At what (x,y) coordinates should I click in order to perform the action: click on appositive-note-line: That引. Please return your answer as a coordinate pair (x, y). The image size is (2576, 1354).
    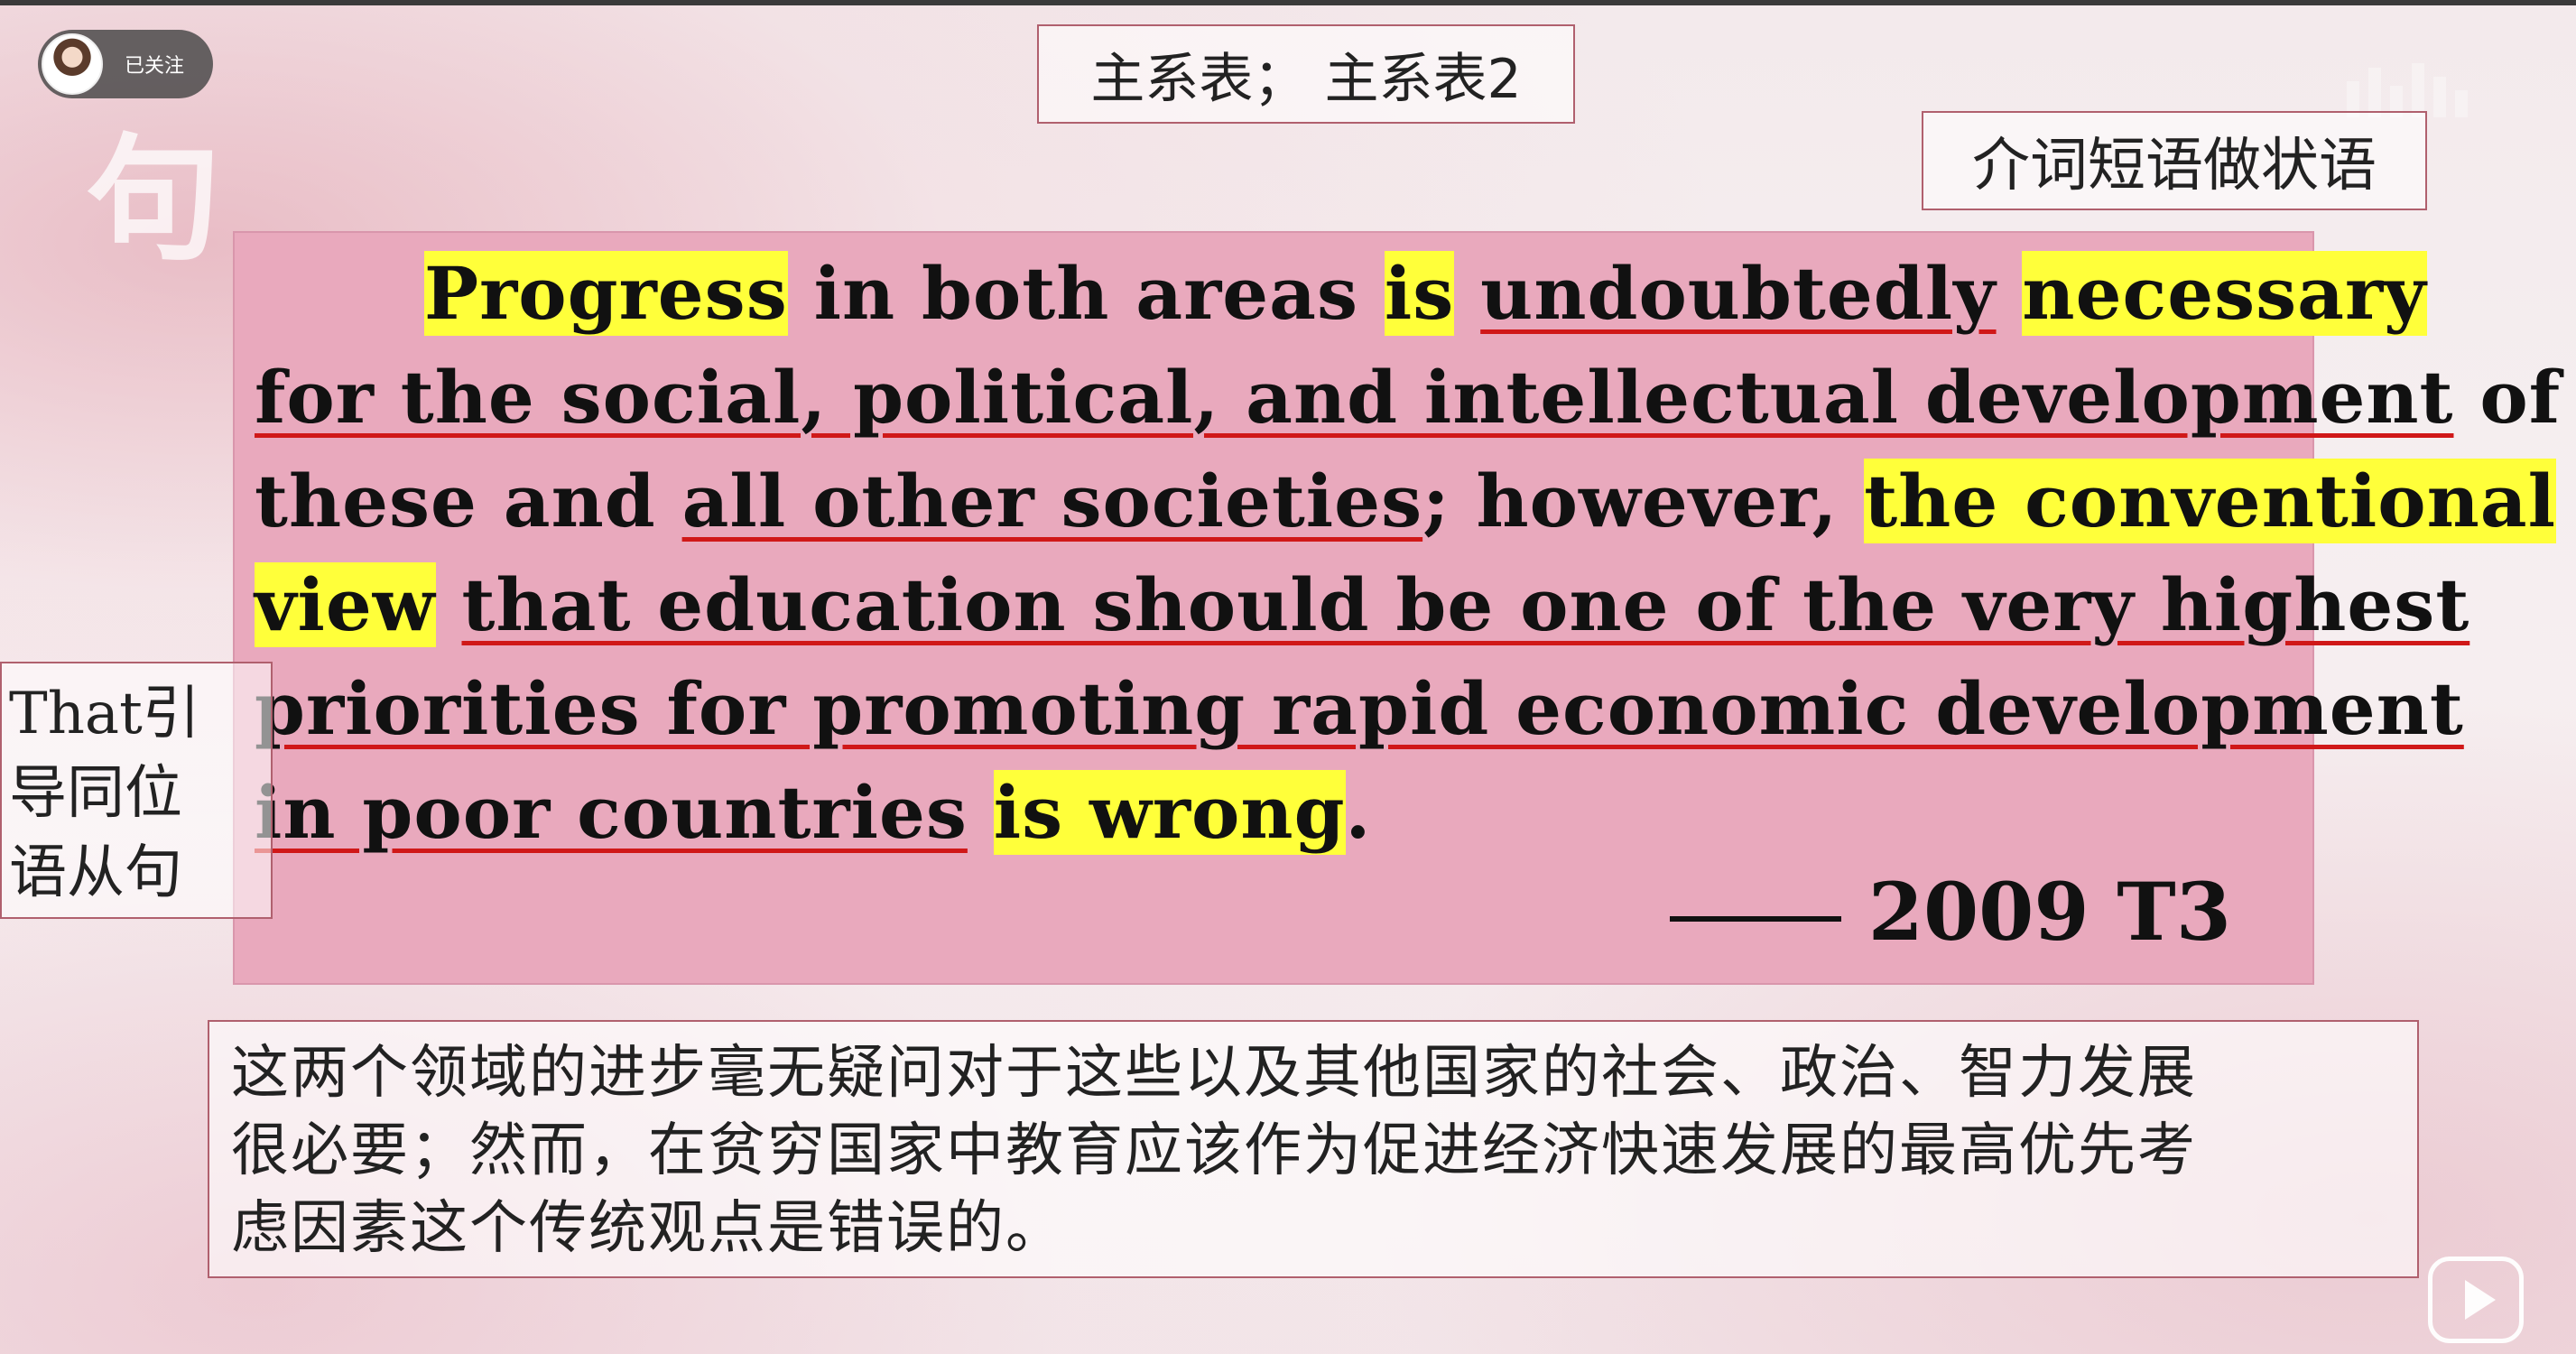
    Looking at the image, I should click on (104, 714).